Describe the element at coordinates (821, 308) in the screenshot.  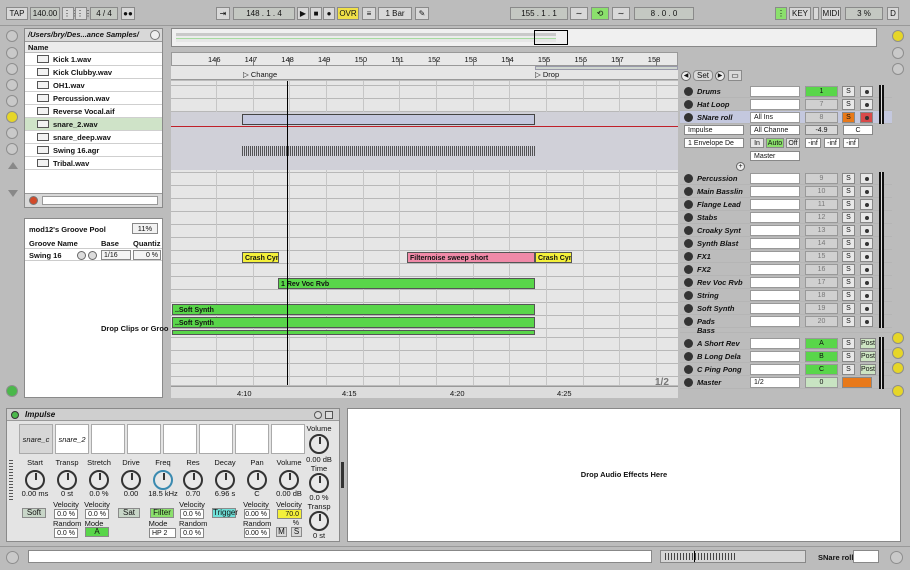
I see `track-activator: 19` at that location.